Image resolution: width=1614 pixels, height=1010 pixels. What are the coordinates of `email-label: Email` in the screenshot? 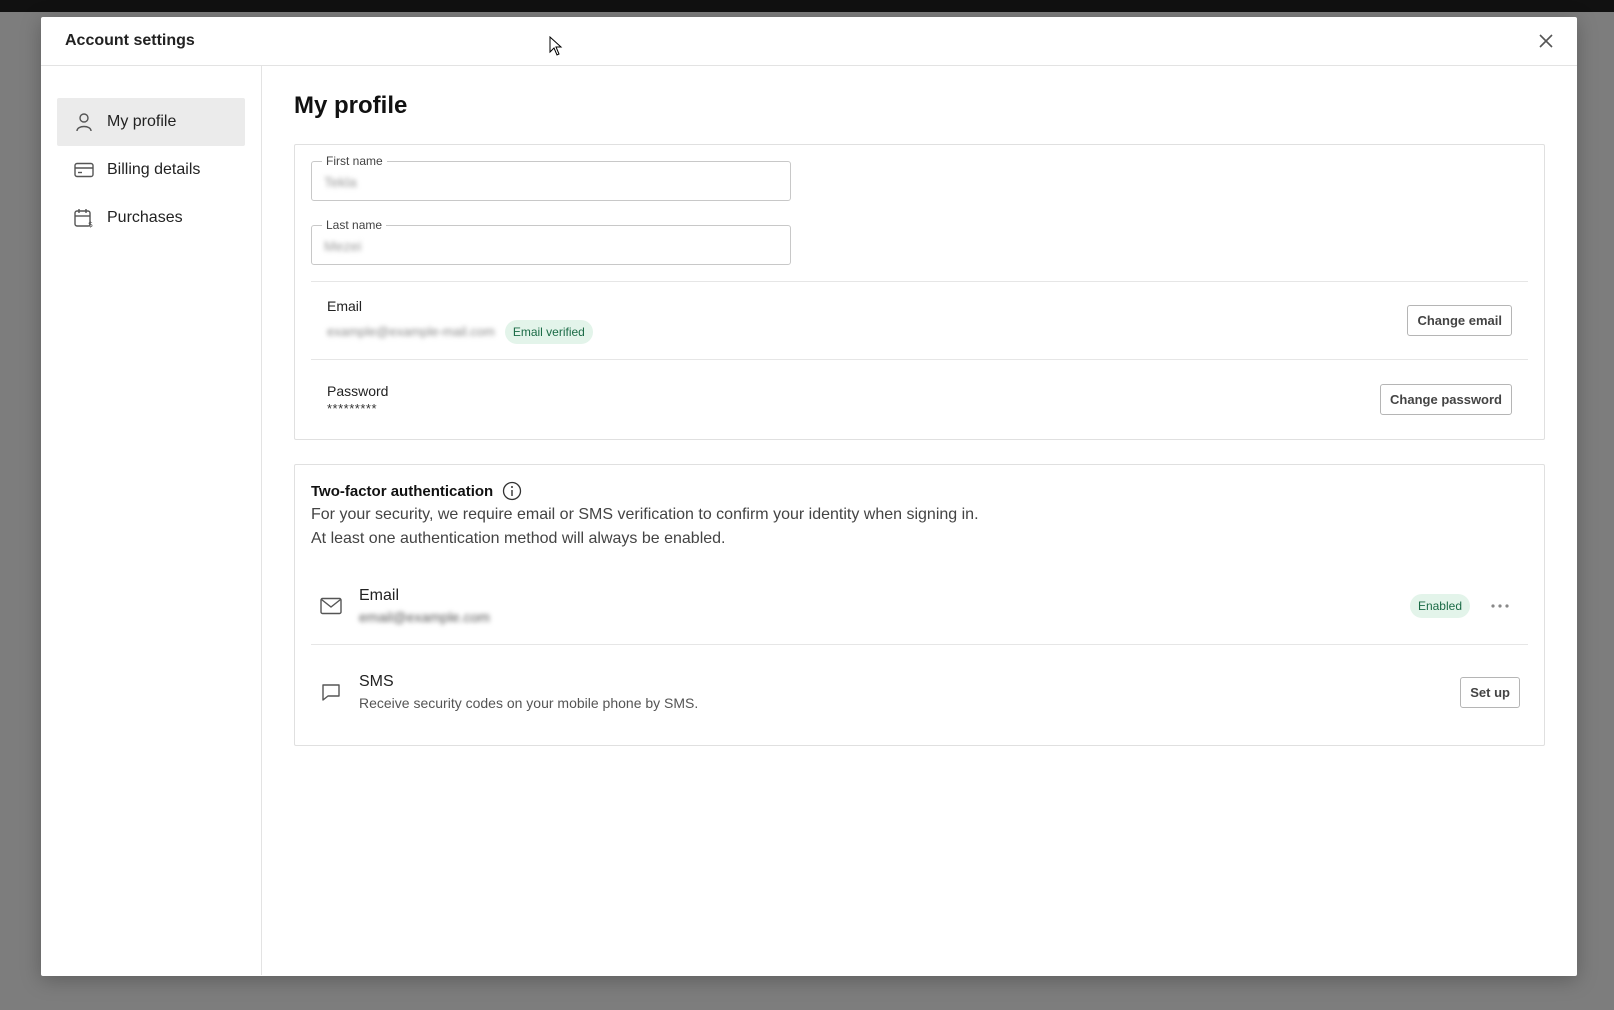 It's located at (345, 305).